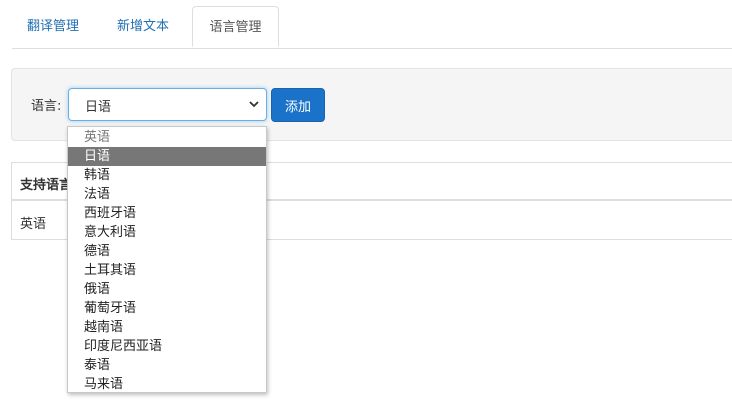  What do you see at coordinates (98, 107) in the screenshot?
I see `language-select-value: 日语` at bounding box center [98, 107].